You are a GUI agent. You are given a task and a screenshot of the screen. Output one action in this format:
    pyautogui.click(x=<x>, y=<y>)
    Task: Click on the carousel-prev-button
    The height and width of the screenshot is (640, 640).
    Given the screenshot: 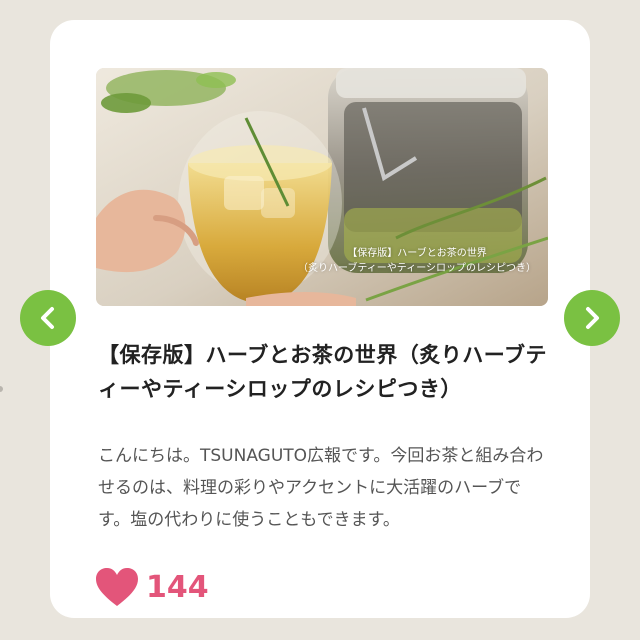 What is the action you would take?
    pyautogui.click(x=48, y=318)
    